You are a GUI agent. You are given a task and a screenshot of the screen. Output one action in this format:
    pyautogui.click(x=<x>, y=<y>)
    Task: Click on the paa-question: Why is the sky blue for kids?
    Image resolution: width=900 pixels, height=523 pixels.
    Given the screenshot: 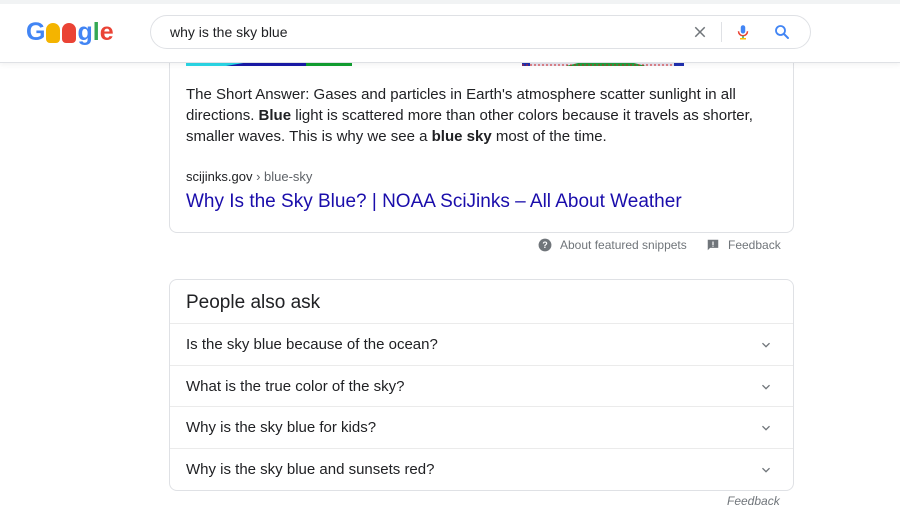 What is the action you would take?
    pyautogui.click(x=281, y=427)
    